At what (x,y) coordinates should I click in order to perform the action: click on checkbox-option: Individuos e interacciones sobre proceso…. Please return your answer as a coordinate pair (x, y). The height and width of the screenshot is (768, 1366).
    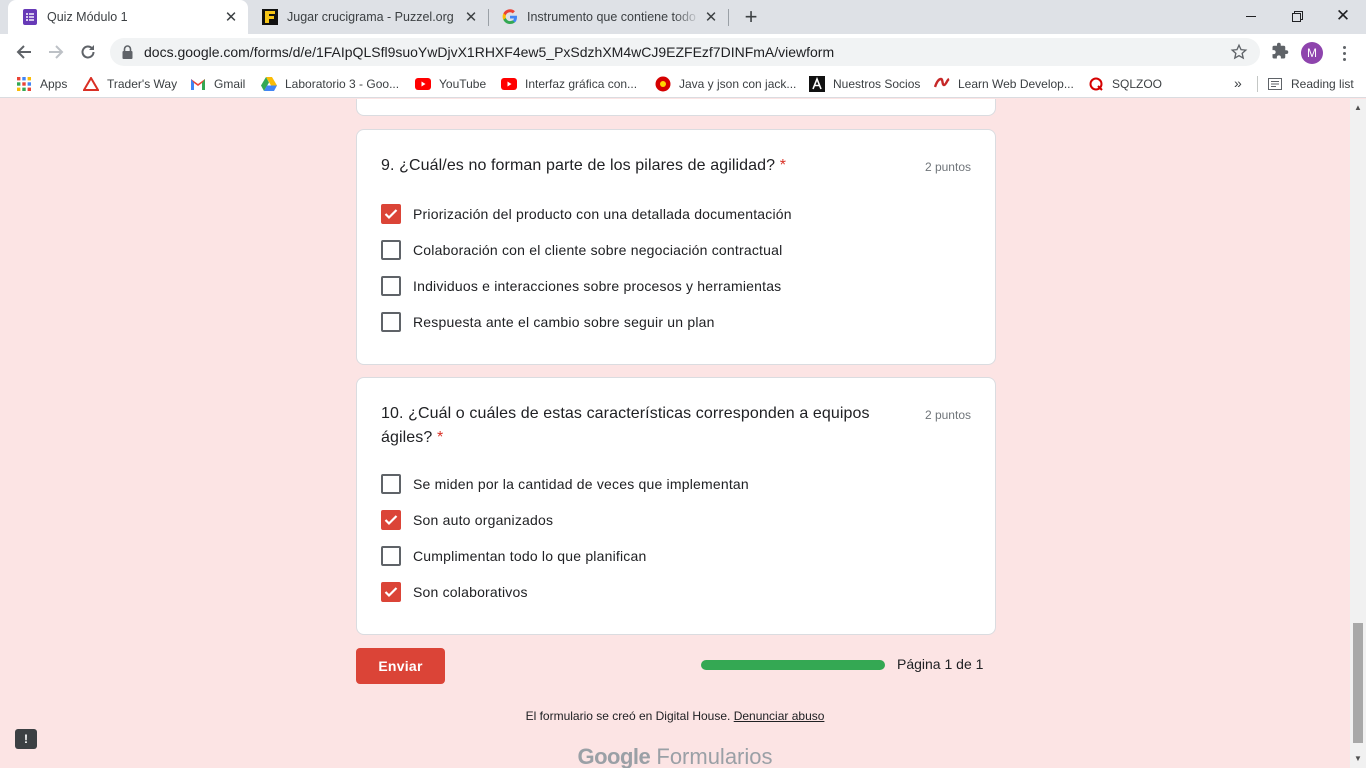
    Looking at the image, I should click on (581, 286).